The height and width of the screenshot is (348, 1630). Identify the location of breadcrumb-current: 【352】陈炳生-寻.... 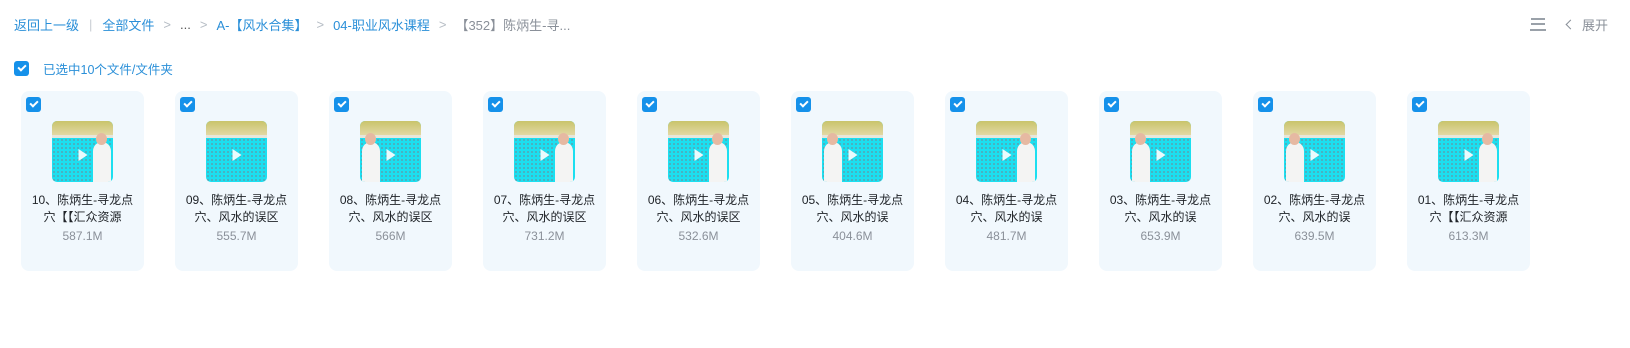
(513, 25).